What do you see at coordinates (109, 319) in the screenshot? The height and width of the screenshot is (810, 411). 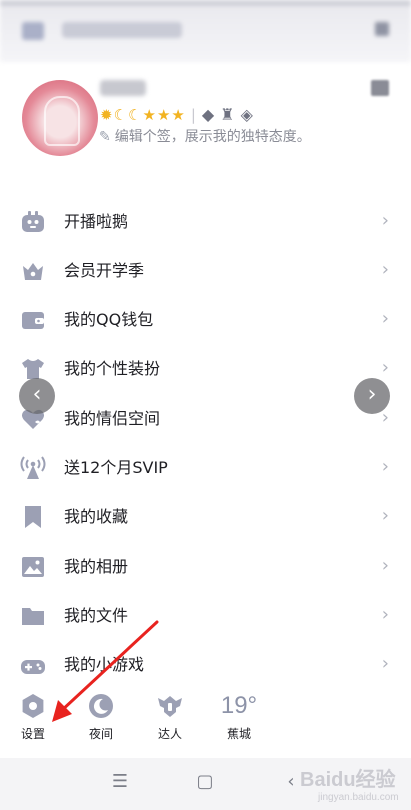 I see `menu-item-label: 我的QQ钱包` at bounding box center [109, 319].